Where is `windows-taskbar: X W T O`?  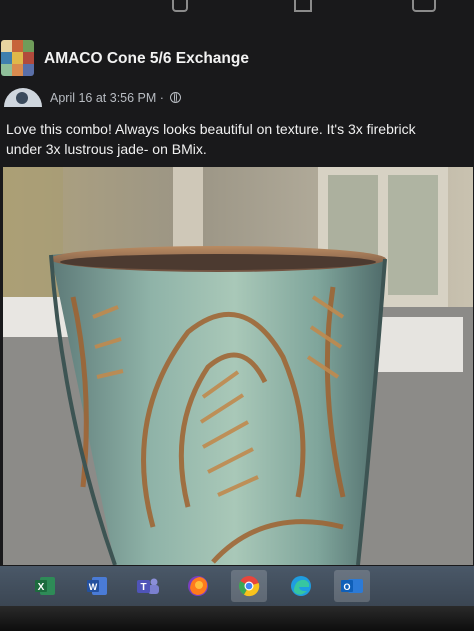 windows-taskbar: X W T O is located at coordinates (237, 586).